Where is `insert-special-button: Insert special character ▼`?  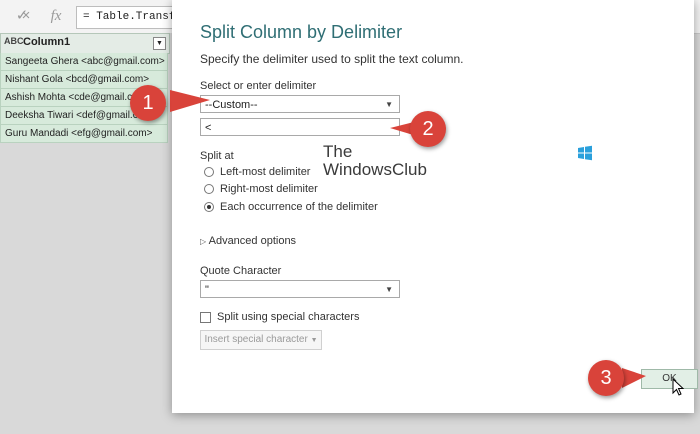 insert-special-button: Insert special character ▼ is located at coordinates (261, 340).